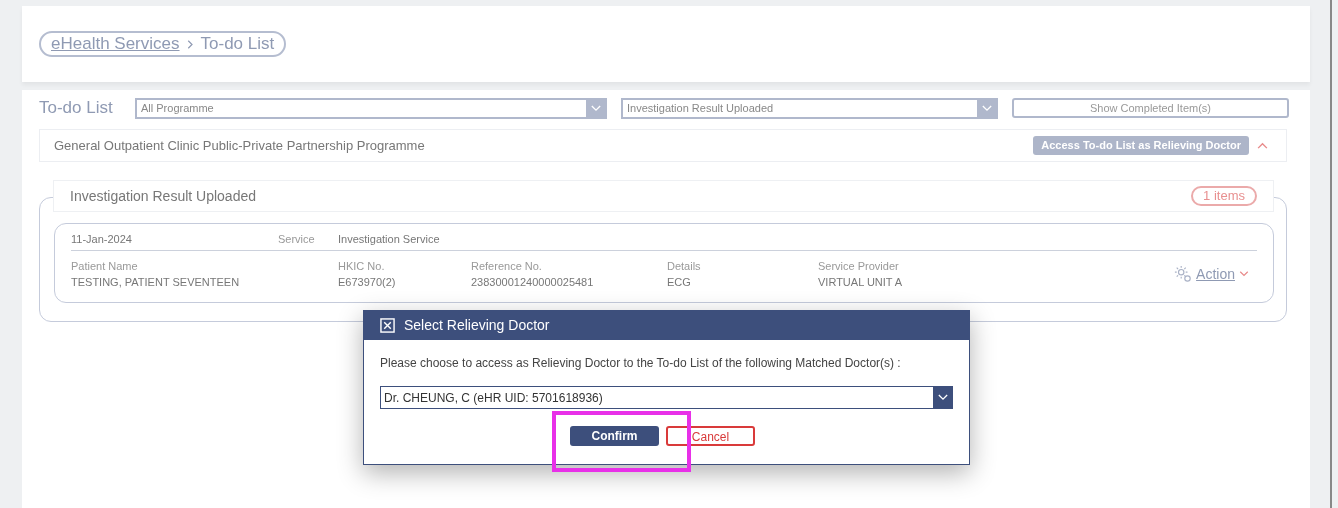 The height and width of the screenshot is (508, 1338). I want to click on dropdown-field: All Programme, so click(371, 108).